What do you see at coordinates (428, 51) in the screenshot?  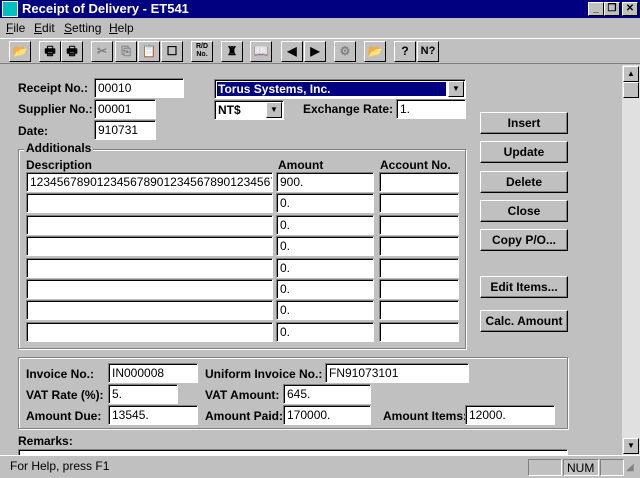 I see `context-help-icon: N?` at bounding box center [428, 51].